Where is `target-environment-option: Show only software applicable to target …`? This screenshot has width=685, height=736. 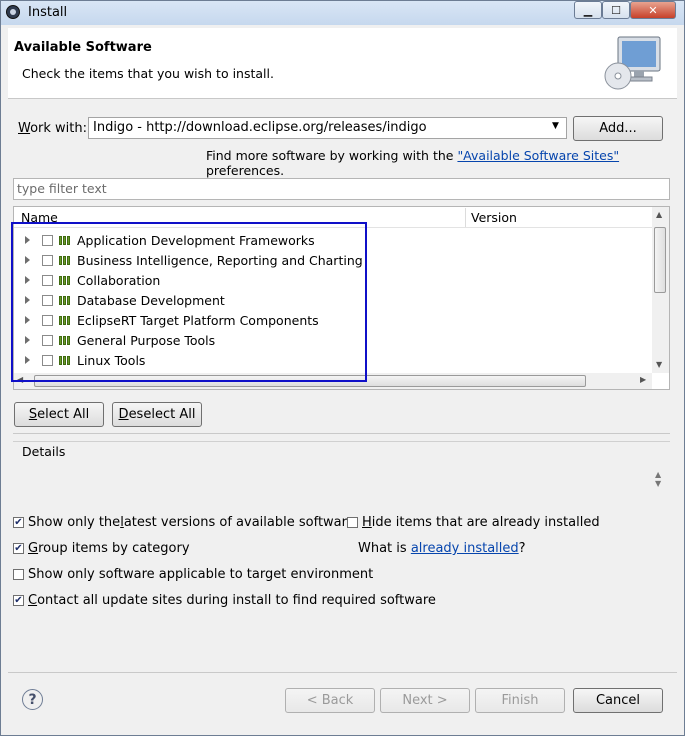
target-environment-option: Show only software applicable to target … is located at coordinates (193, 574).